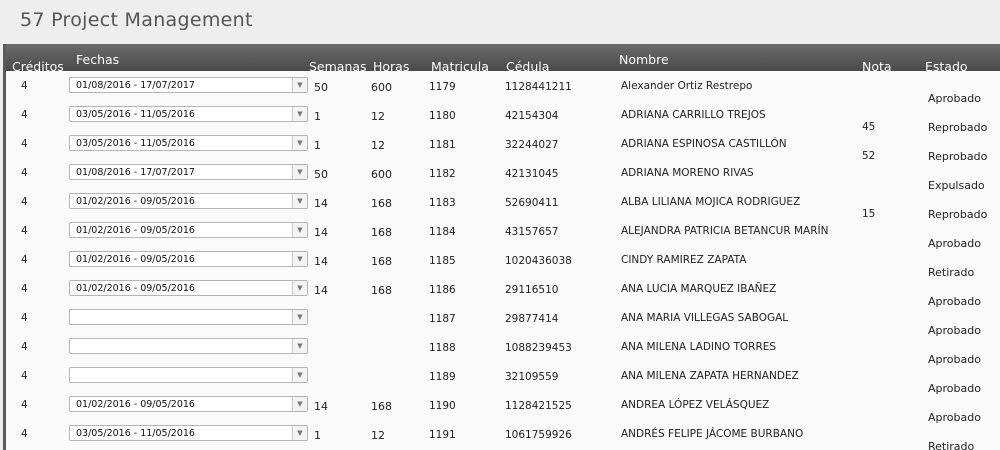  I want to click on nombre-cell: Alexander Ortiz Restrepo, so click(687, 86).